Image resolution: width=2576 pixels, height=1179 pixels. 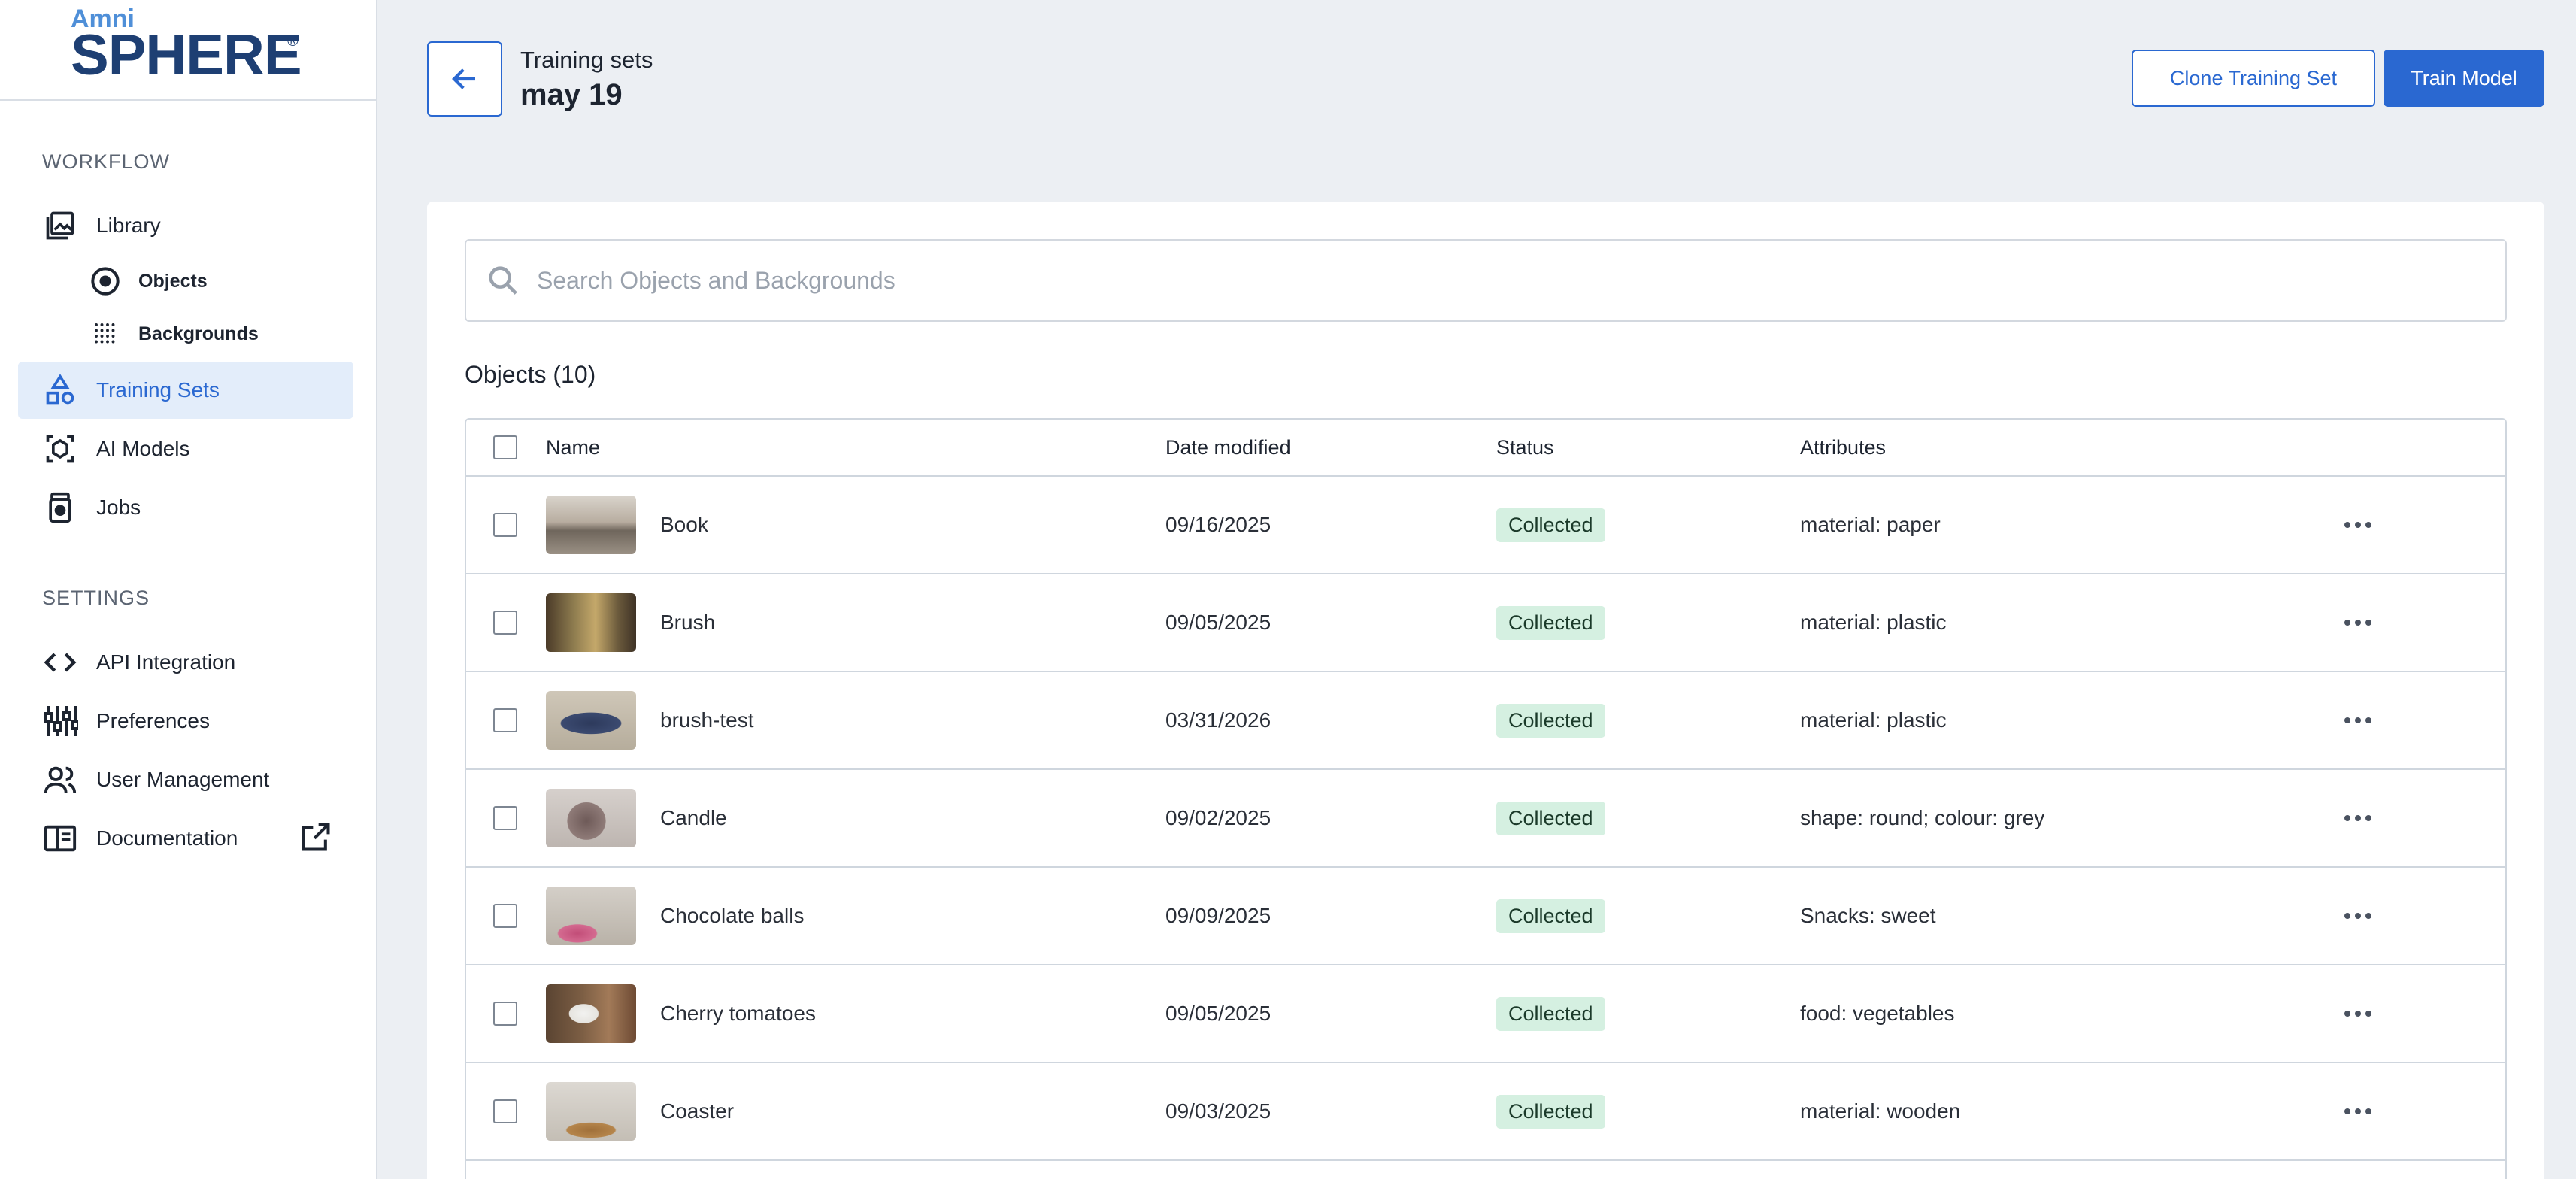 What do you see at coordinates (707, 720) in the screenshot?
I see `object-name: brush-test` at bounding box center [707, 720].